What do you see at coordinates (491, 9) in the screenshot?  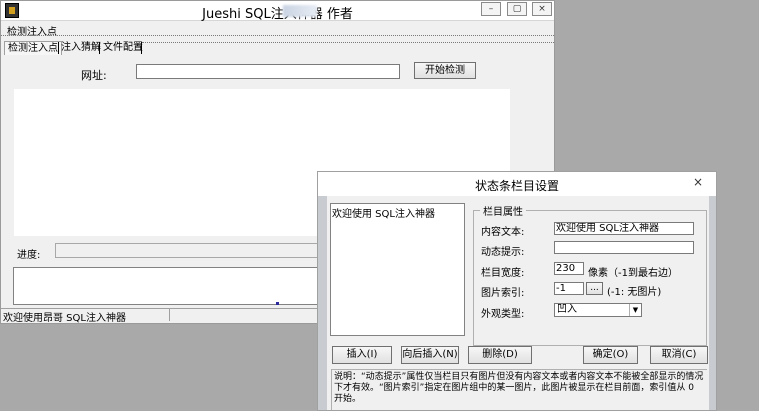 I see `minimize-icon: –` at bounding box center [491, 9].